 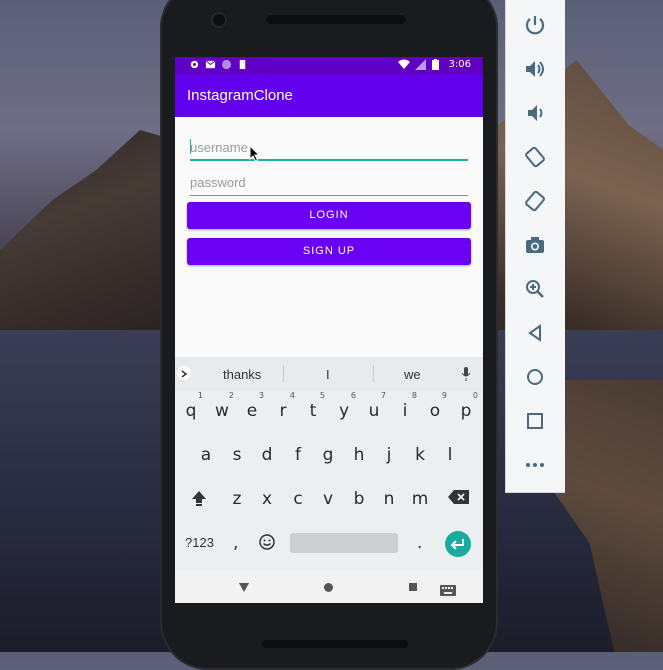 I want to click on front-camera, so click(x=219, y=20).